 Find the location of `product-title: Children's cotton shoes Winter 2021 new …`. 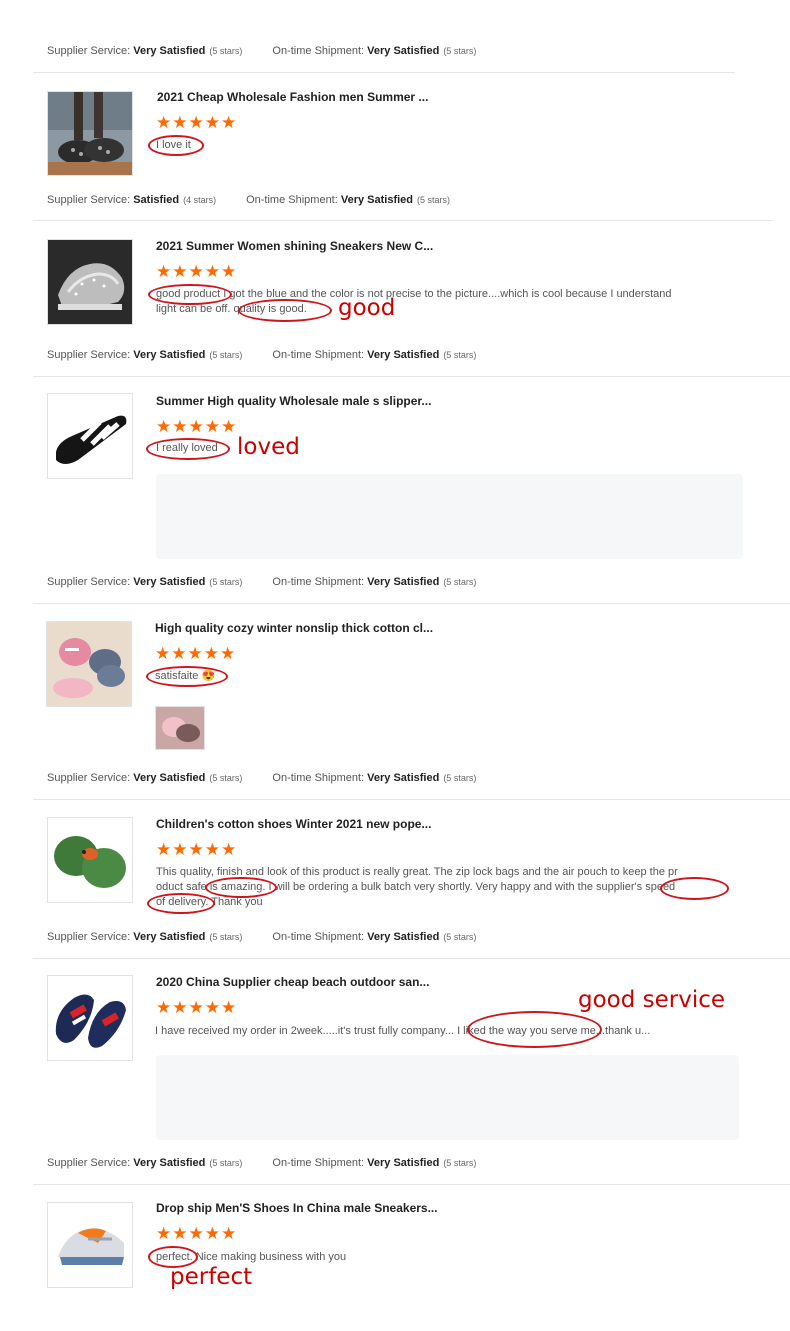

product-title: Children's cotton shoes Winter 2021 new … is located at coordinates (293, 824).